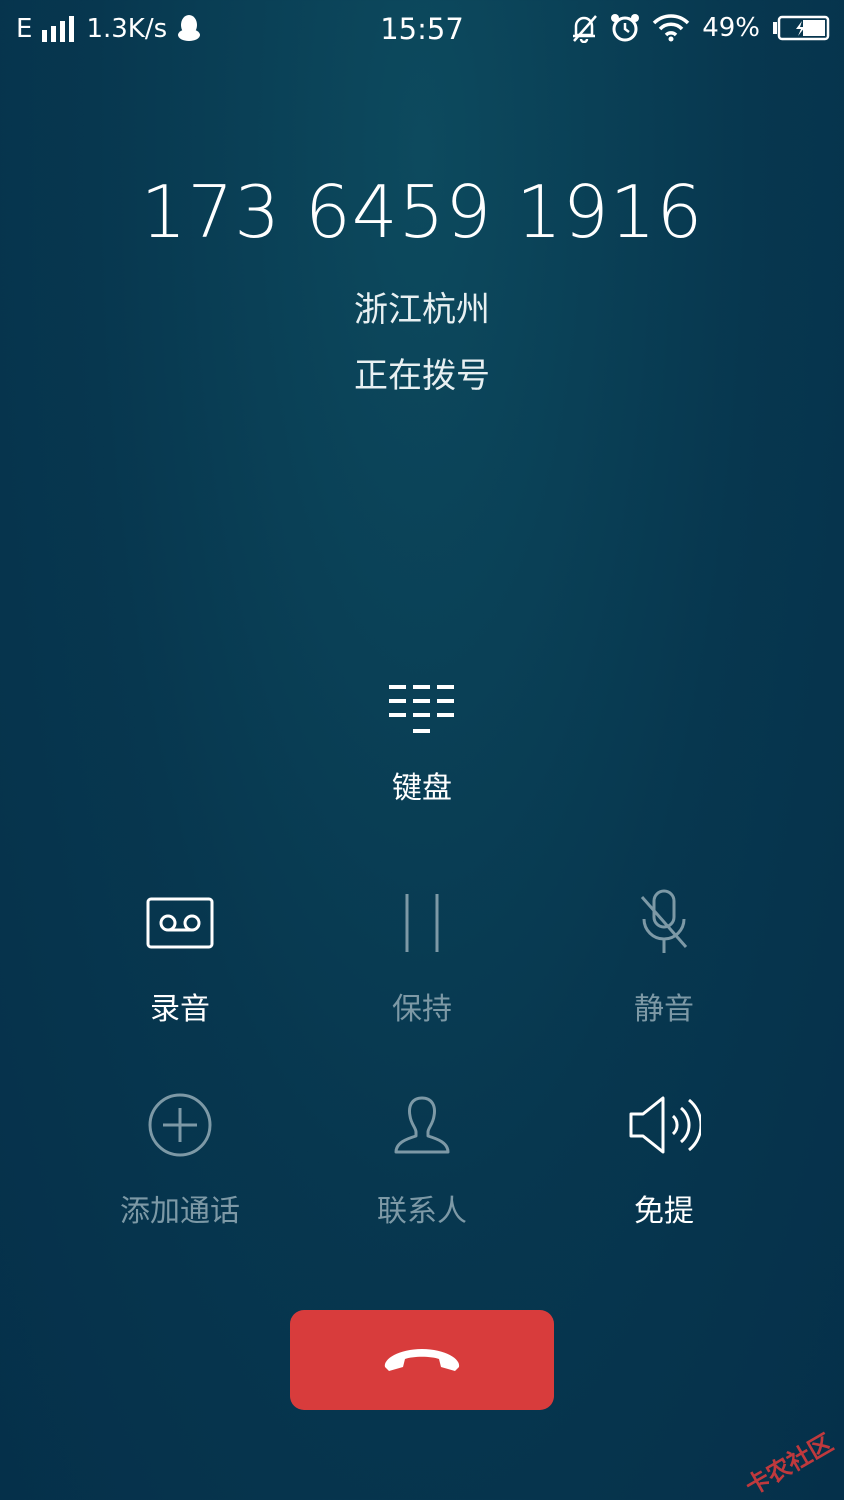 This screenshot has height=1500, width=844. I want to click on watermark: 卡农社区, so click(789, 1464).